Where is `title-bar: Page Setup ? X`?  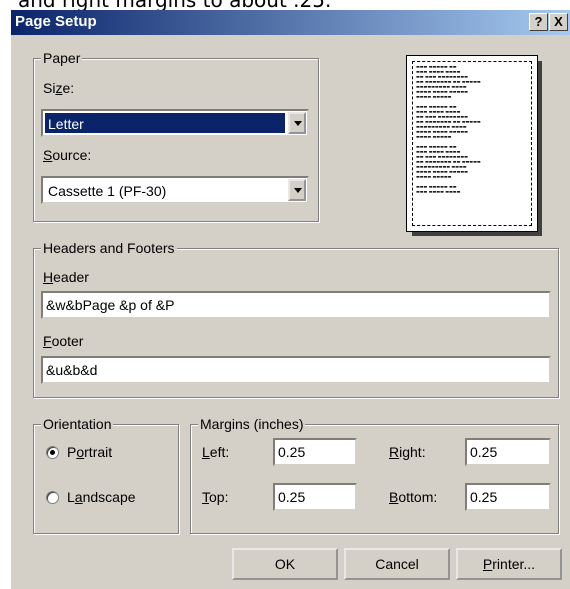
title-bar: Page Setup ? X is located at coordinates (290, 22).